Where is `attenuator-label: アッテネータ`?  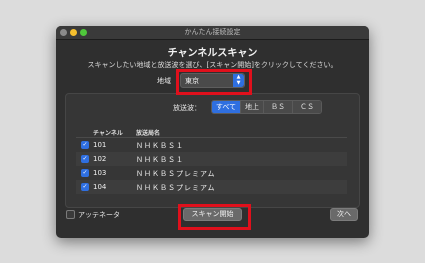 attenuator-label: アッテネータ is located at coordinates (99, 215).